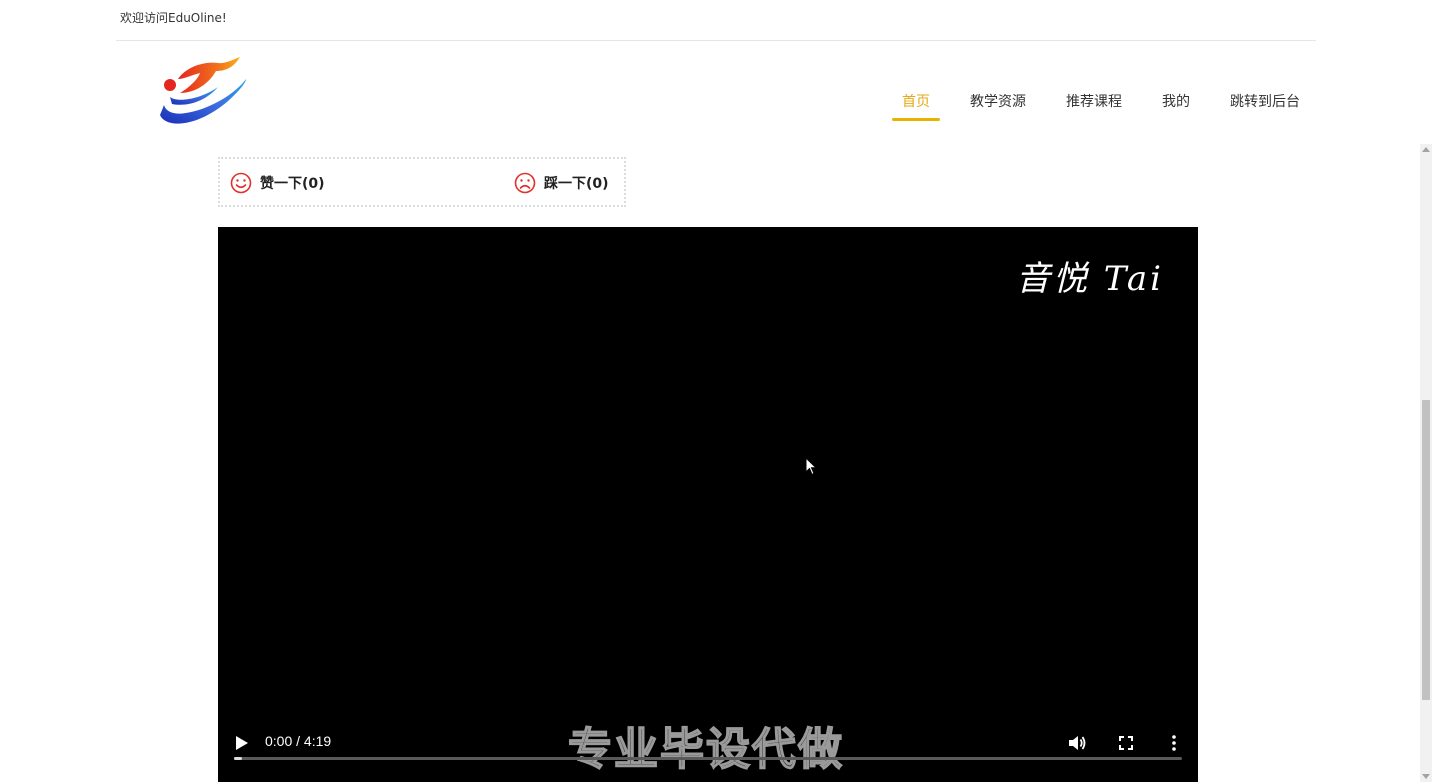 The width and height of the screenshot is (1432, 782). Describe the element at coordinates (1090, 279) in the screenshot. I see `video-watermark-top: 音悦 Tai` at that location.